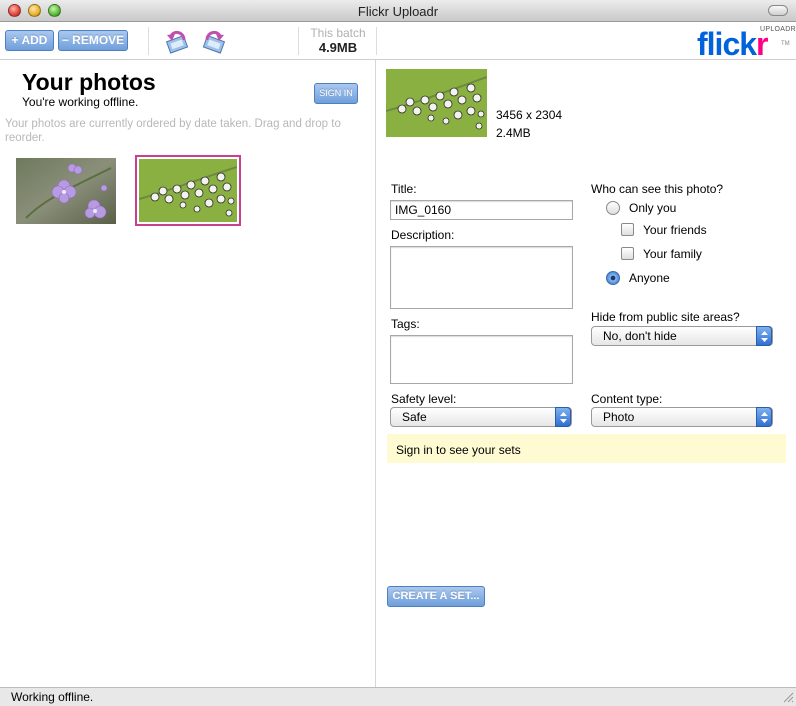 The height and width of the screenshot is (706, 796). What do you see at coordinates (627, 229) in the screenshot?
I see `friends-checkbox` at bounding box center [627, 229].